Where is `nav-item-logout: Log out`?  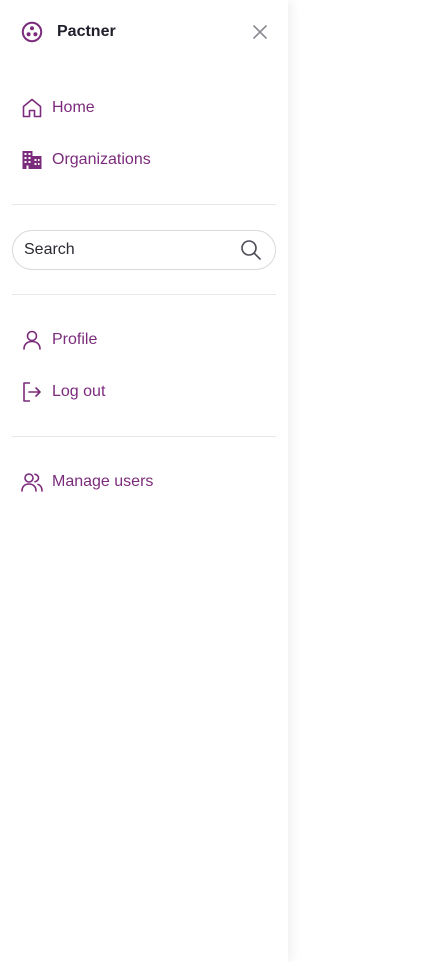 nav-item-logout: Log out is located at coordinates (144, 392).